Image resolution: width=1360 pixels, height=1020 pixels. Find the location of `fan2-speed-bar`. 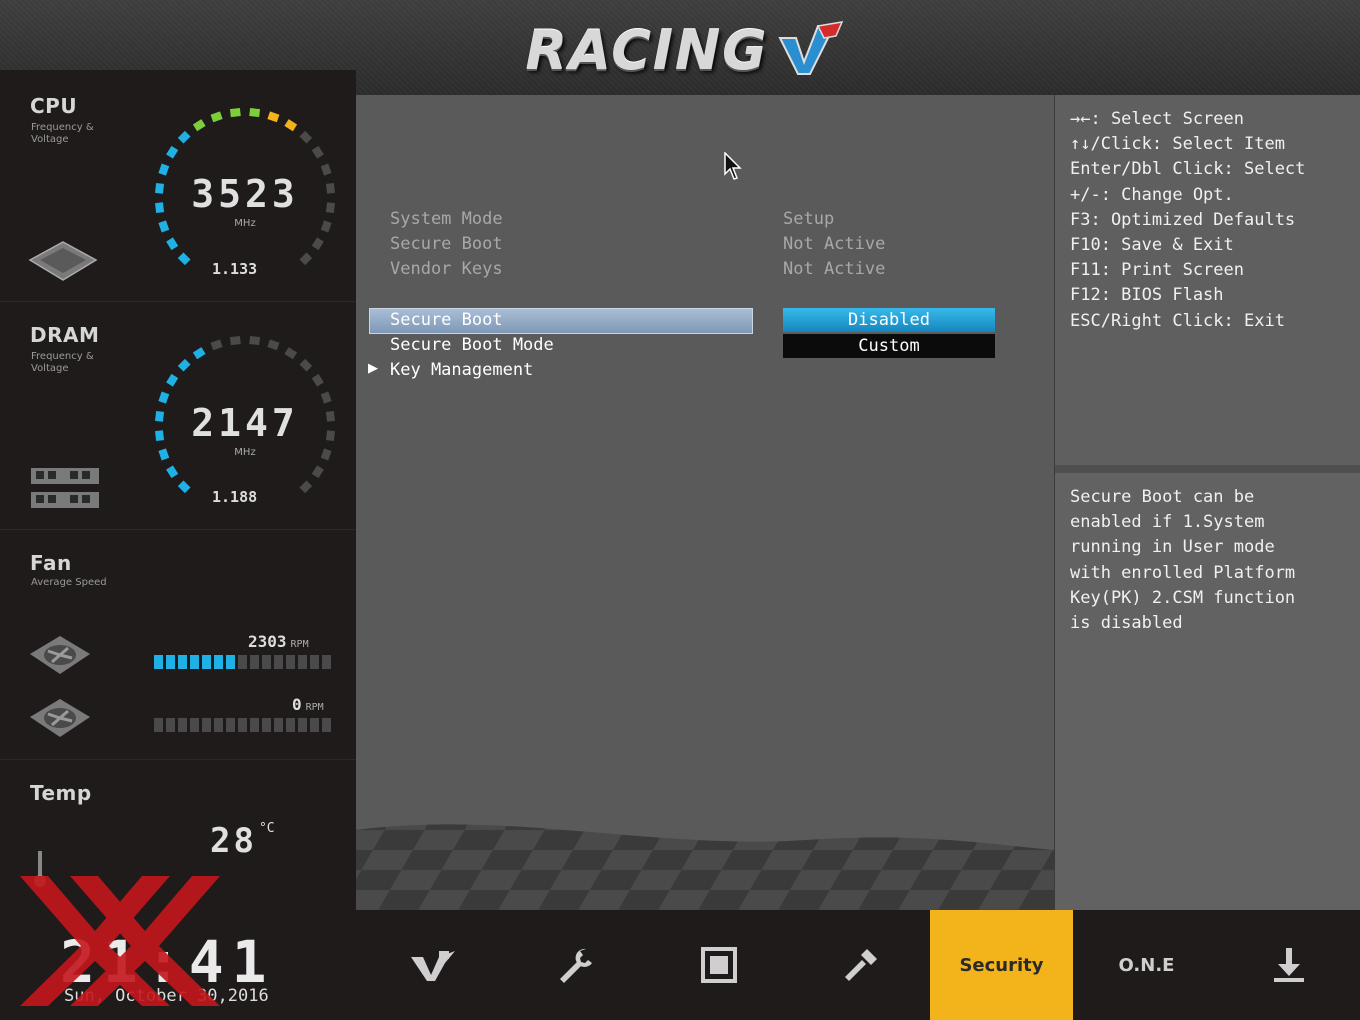

fan2-speed-bar is located at coordinates (242, 725).